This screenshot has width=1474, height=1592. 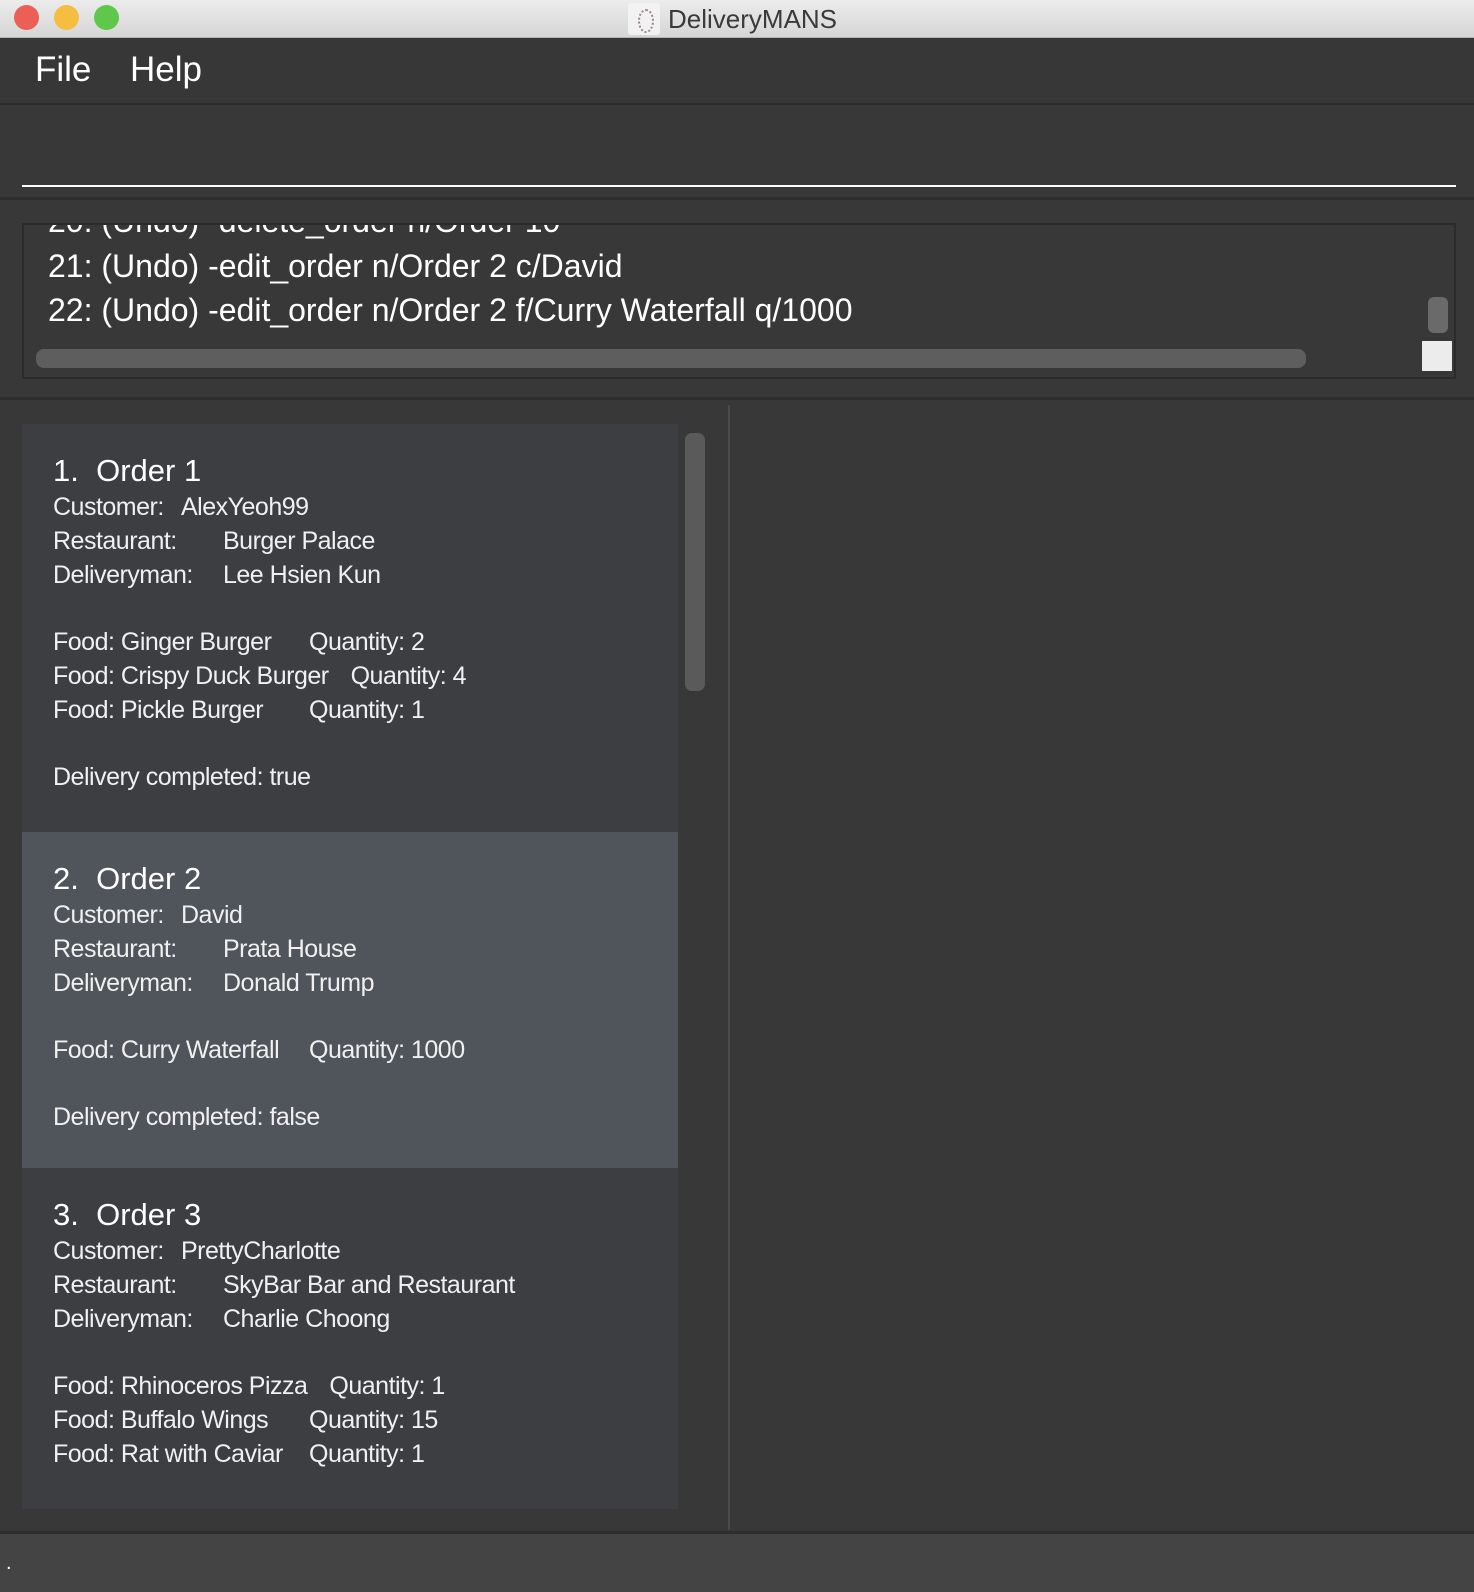 I want to click on food-row: Food: Ginger Burger Quantity: 2, so click(x=365, y=642).